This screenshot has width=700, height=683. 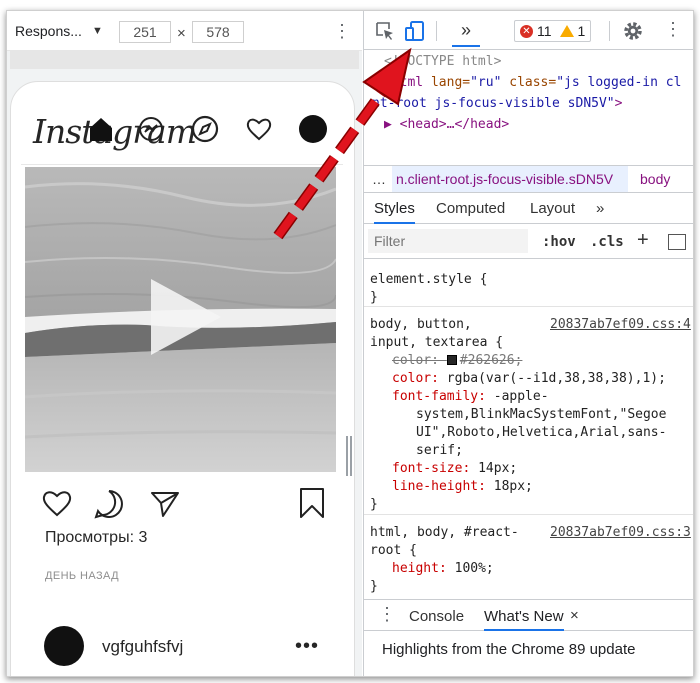 I want to click on filter-input, so click(x=448, y=241).